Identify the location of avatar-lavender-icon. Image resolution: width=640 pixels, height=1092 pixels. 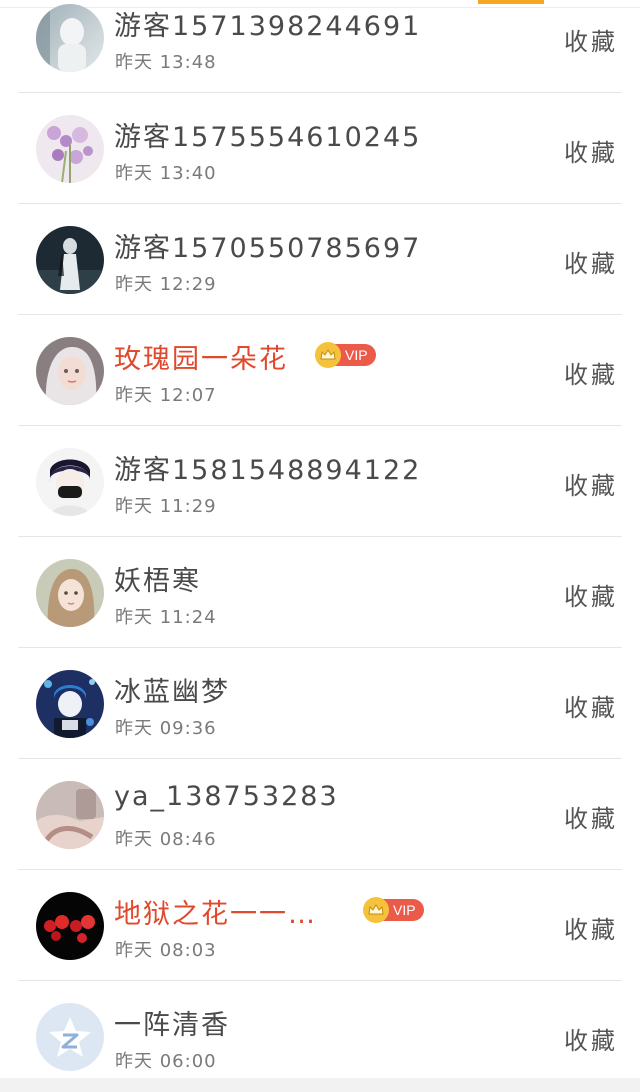
(70, 149).